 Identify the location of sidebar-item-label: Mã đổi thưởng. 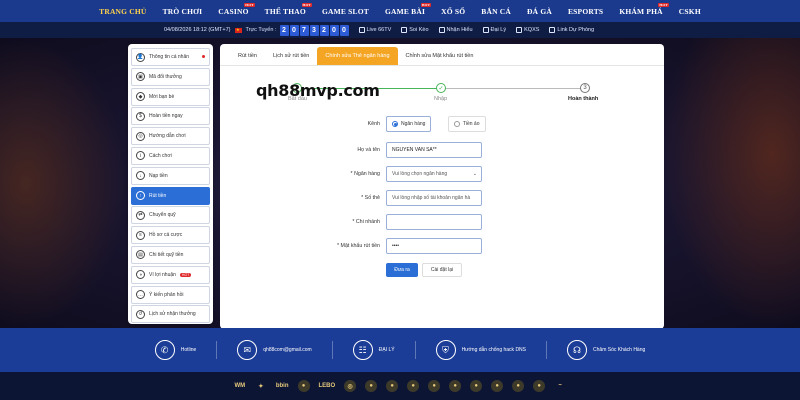
(165, 76).